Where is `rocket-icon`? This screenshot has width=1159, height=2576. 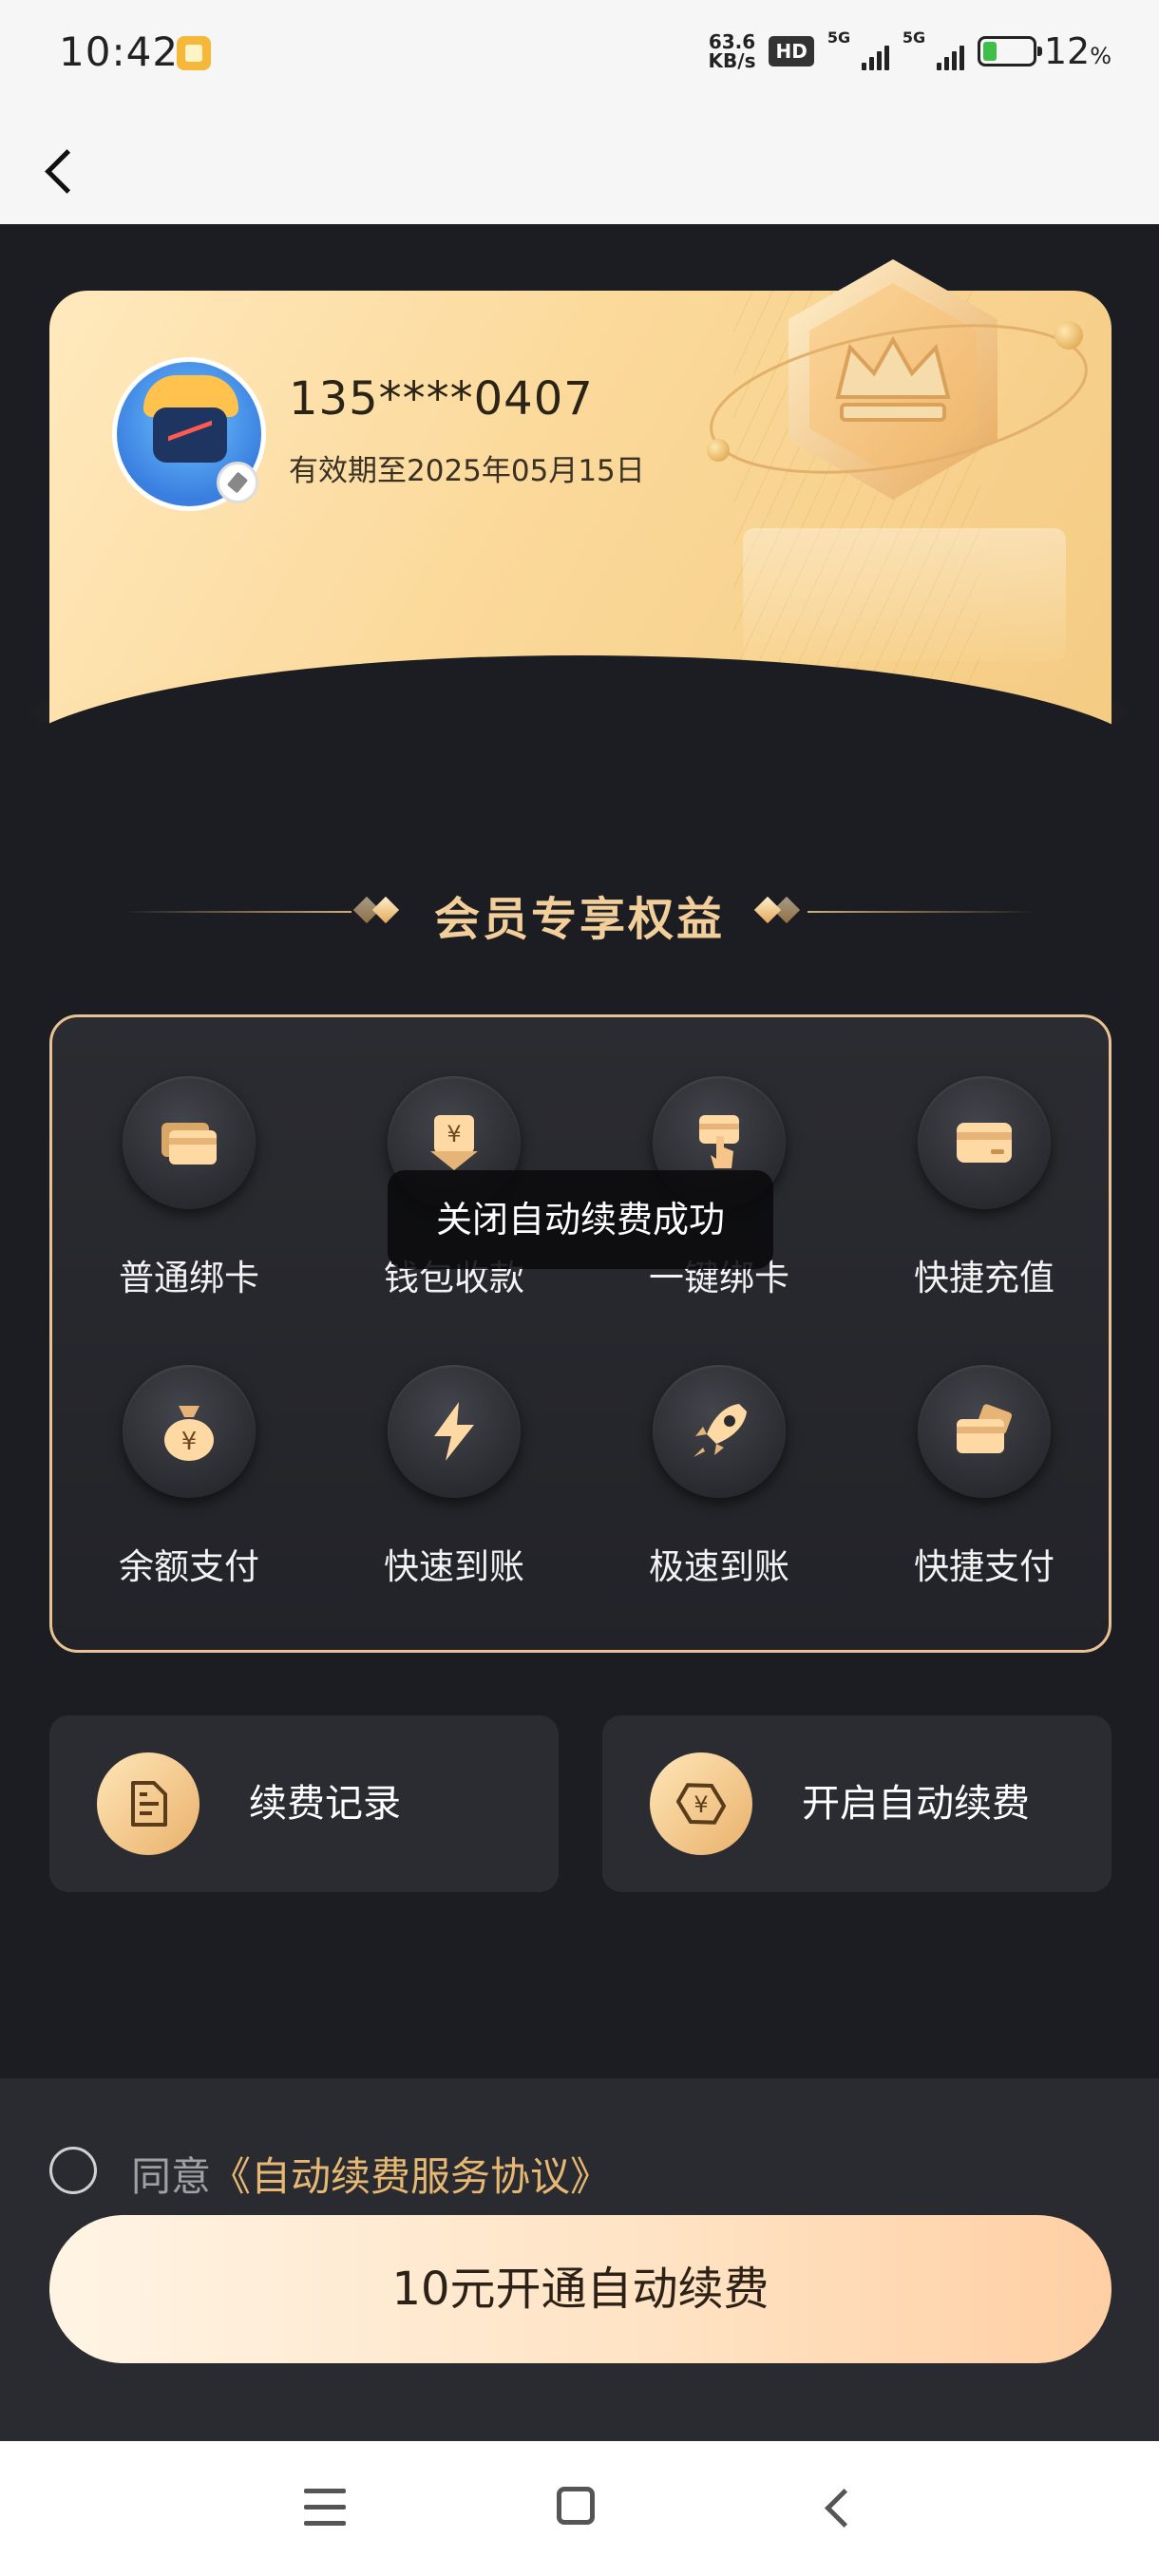
rocket-icon is located at coordinates (719, 1431).